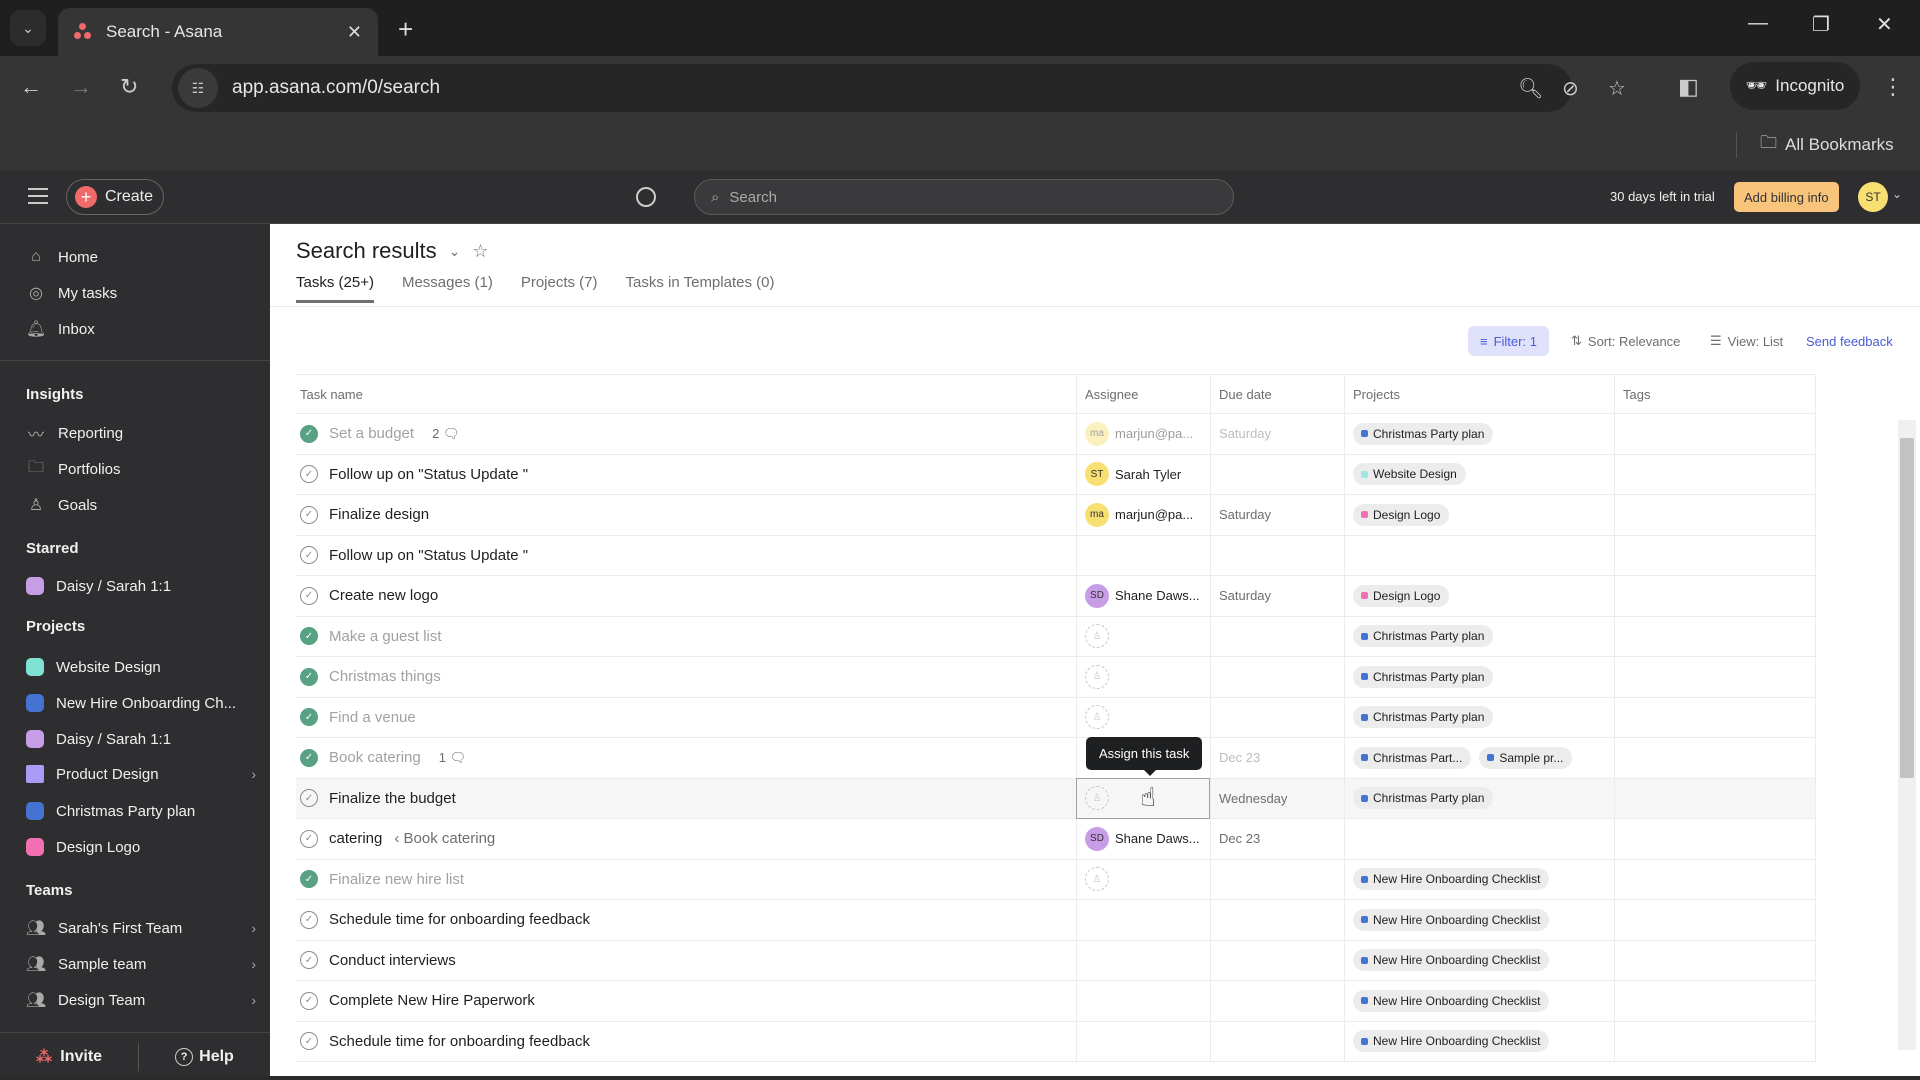 This screenshot has width=1920, height=1080. What do you see at coordinates (115, 197) in the screenshot?
I see `create-button: + Create` at bounding box center [115, 197].